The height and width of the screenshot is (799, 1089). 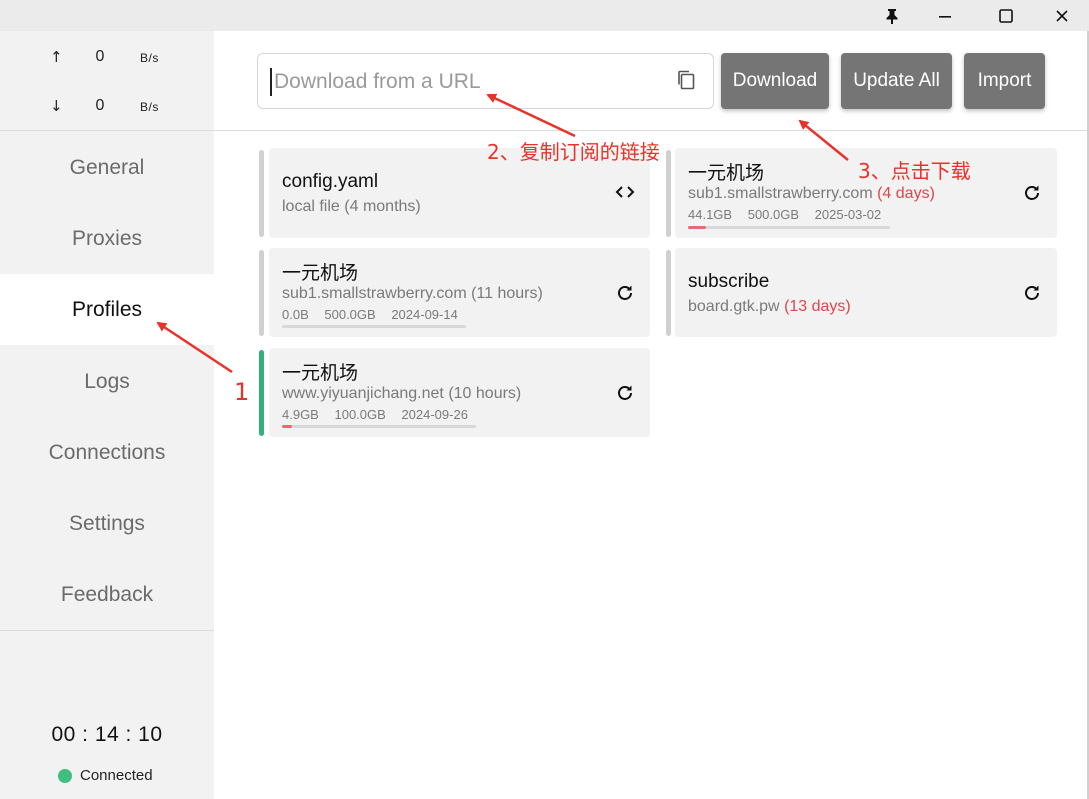 What do you see at coordinates (107, 734) in the screenshot?
I see `connection-timer: 00 : 14 : 10` at bounding box center [107, 734].